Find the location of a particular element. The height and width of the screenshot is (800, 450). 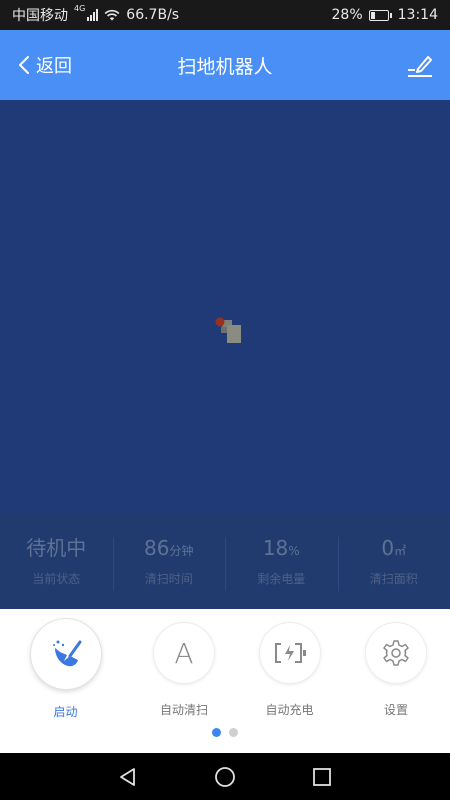

status-bar: 中国移动 4G 66.7B/s 28% 13:14 is located at coordinates (225, 15).